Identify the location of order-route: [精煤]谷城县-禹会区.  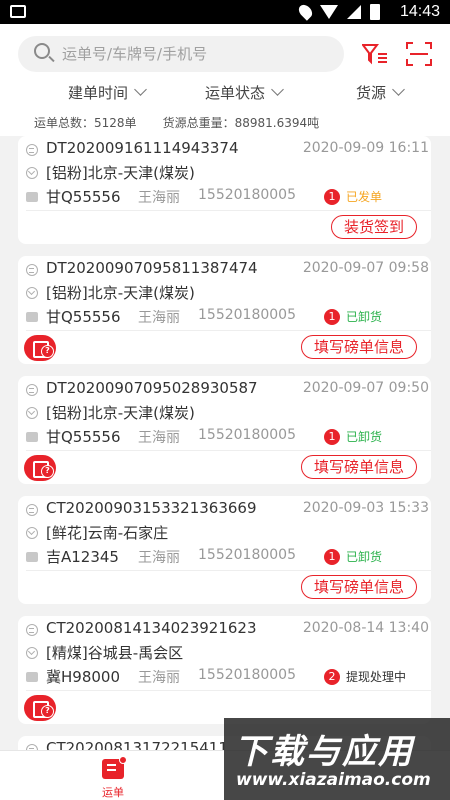
(115, 653).